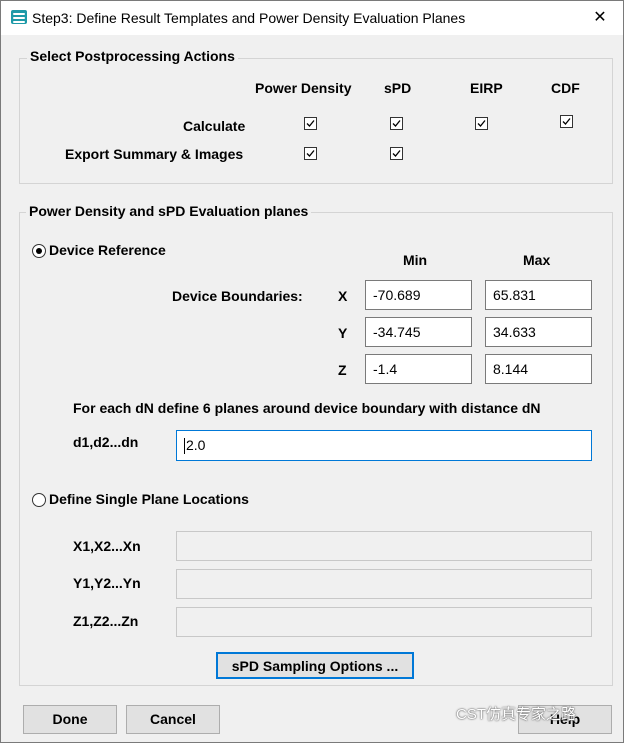 The width and height of the screenshot is (624, 743). I want to click on y-planes-input, so click(384, 584).